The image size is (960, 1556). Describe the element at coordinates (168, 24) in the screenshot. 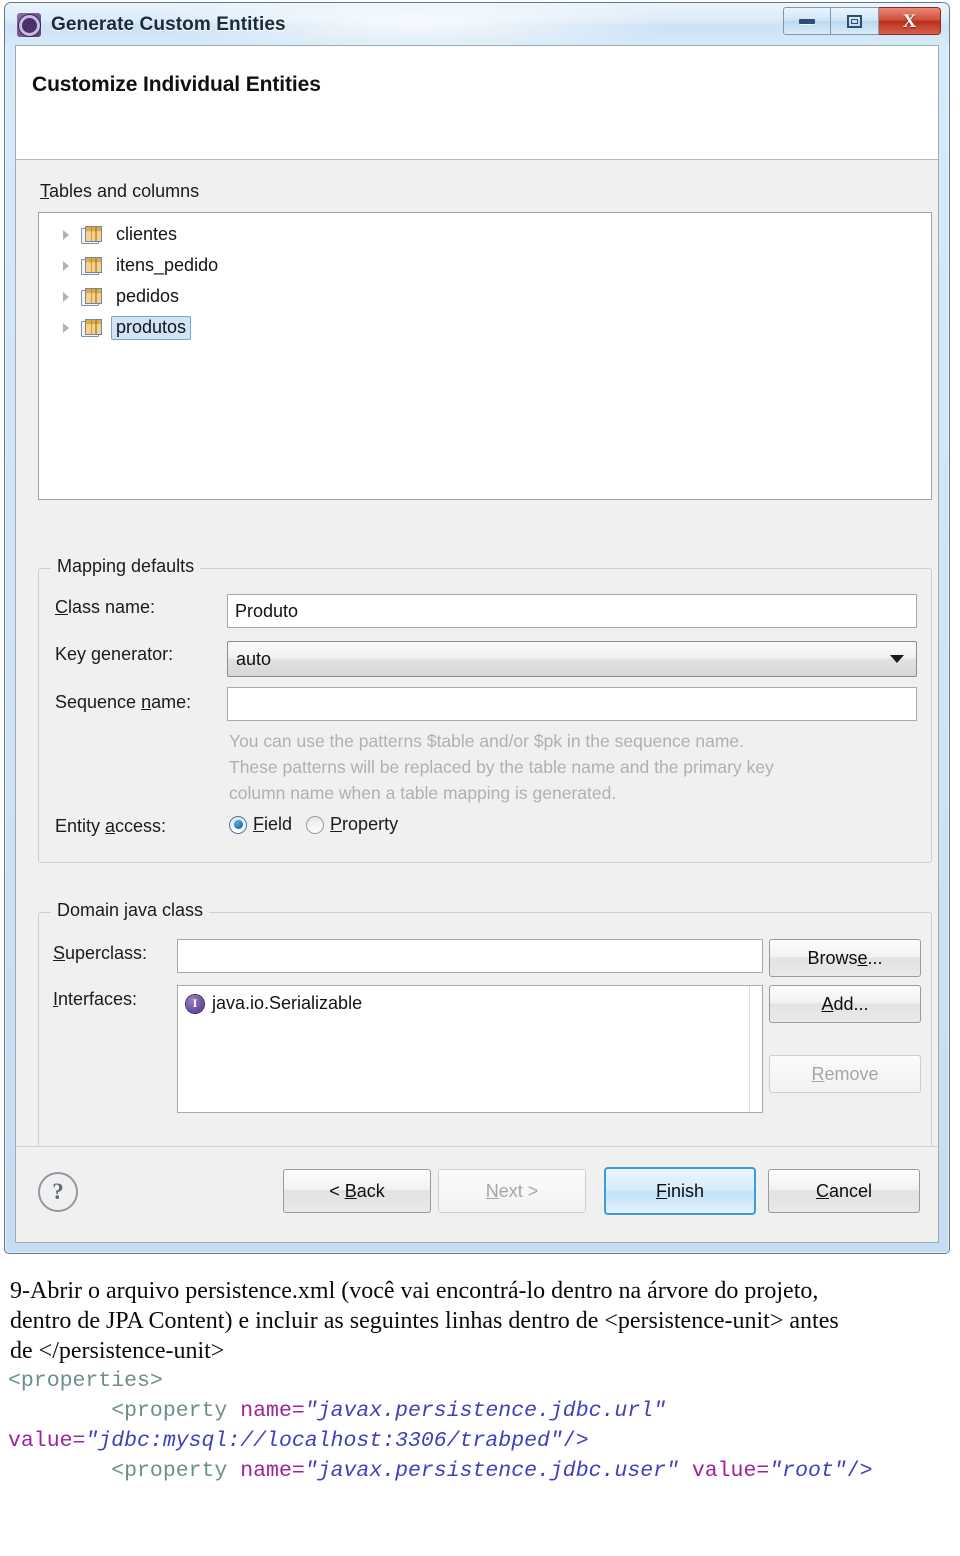

I see `window-title: Generate Custom Entities` at that location.